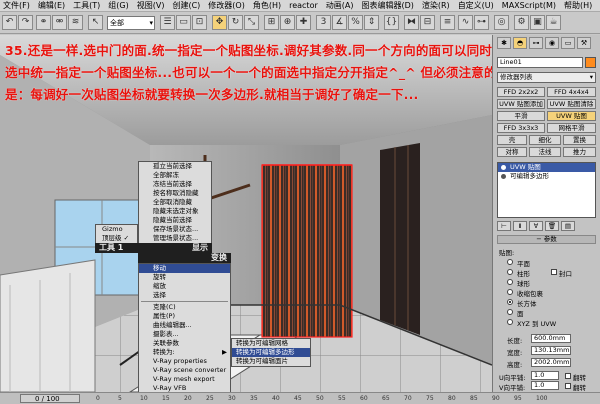 This screenshot has height=404, width=600. I want to click on window-crossing-icon: ⊡, so click(199, 22).